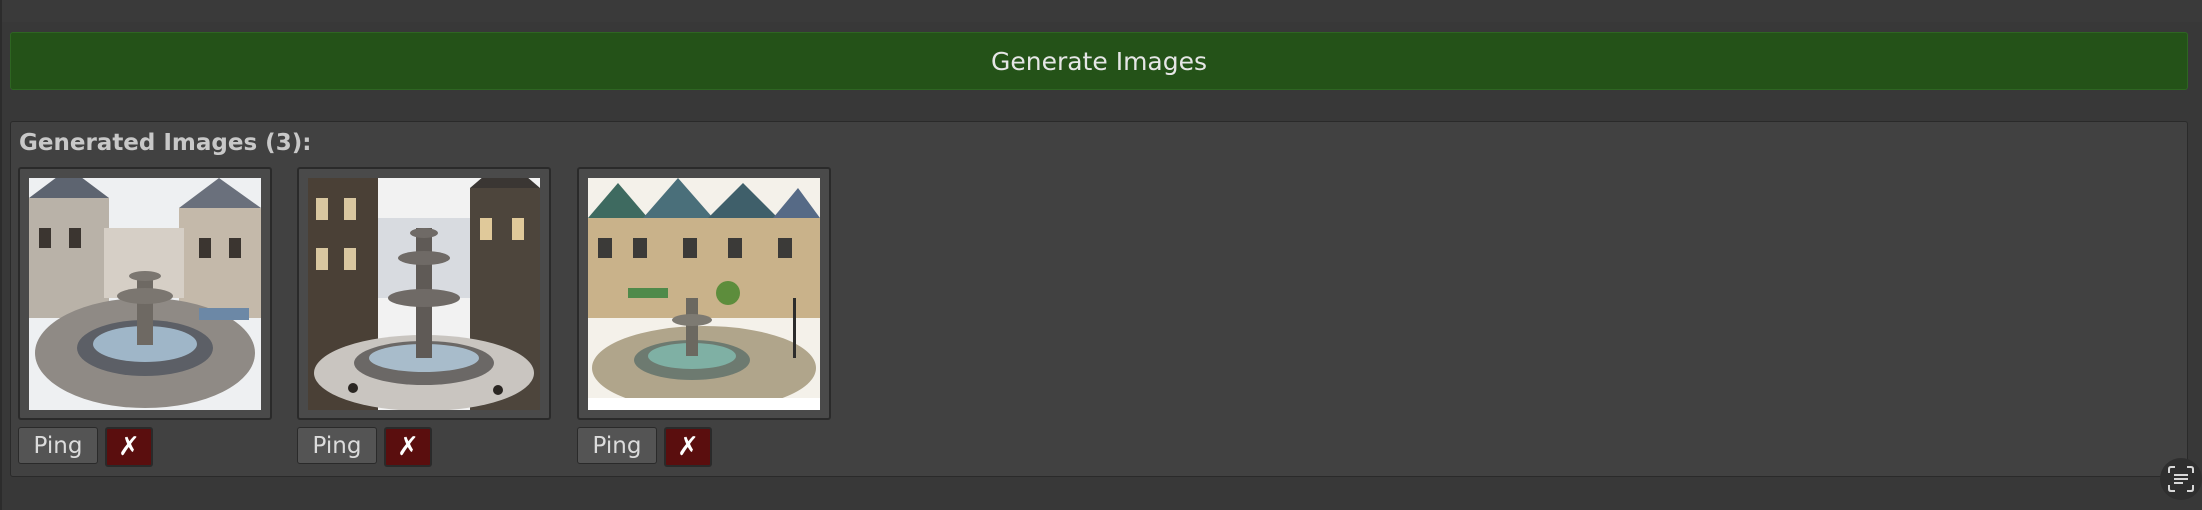 The width and height of the screenshot is (2202, 510). What do you see at coordinates (1099, 61) in the screenshot?
I see `generate-images-button: Generate Images` at bounding box center [1099, 61].